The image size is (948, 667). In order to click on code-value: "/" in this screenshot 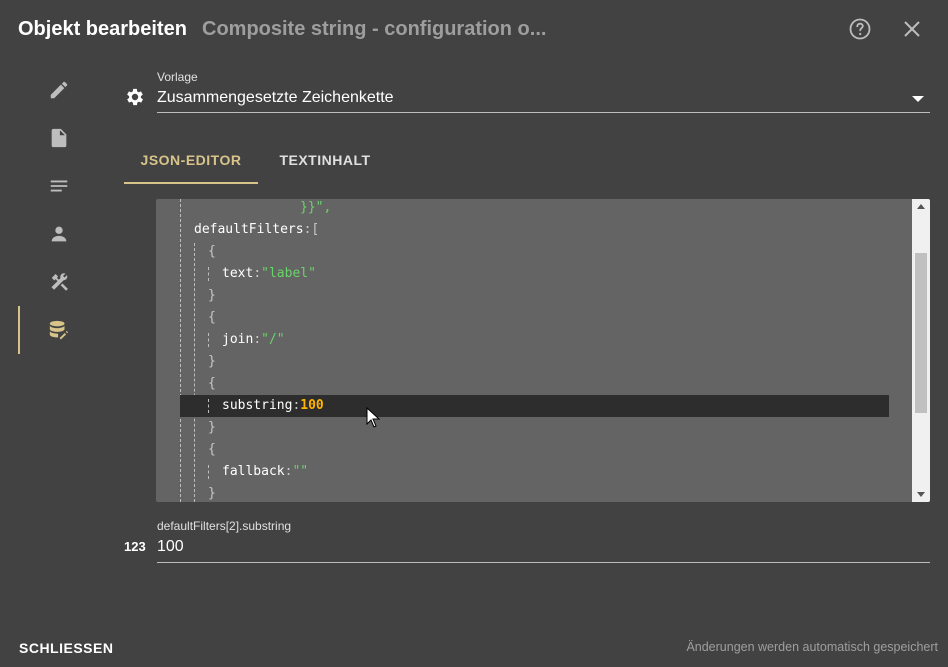, I will do `click(273, 339)`.